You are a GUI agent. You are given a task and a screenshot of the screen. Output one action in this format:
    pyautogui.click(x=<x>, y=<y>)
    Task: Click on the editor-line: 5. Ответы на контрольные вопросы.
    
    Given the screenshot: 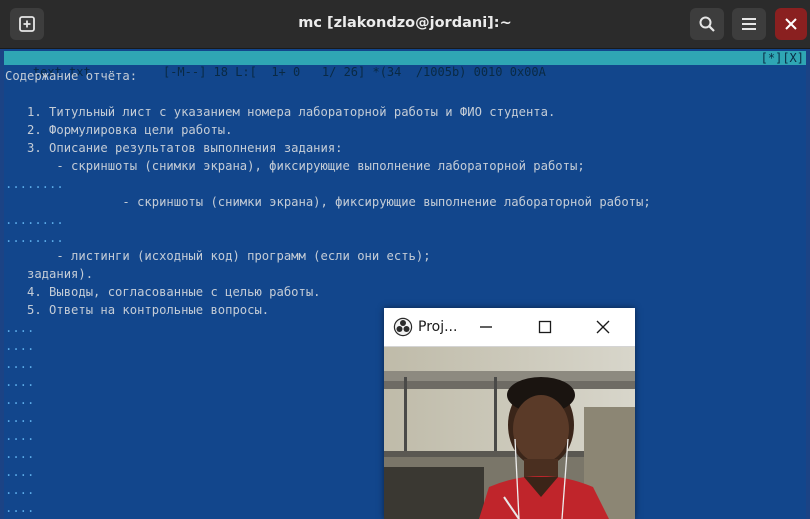 What is the action you would take?
    pyautogui.click(x=137, y=310)
    